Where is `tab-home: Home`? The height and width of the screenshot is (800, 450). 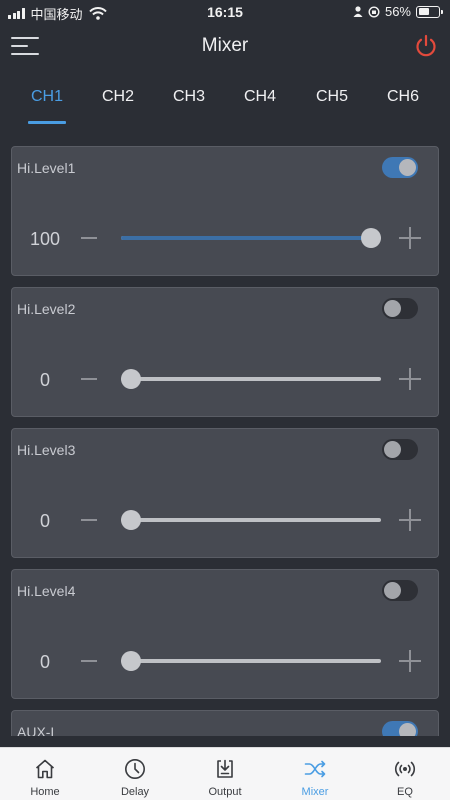 tab-home: Home is located at coordinates (45, 774).